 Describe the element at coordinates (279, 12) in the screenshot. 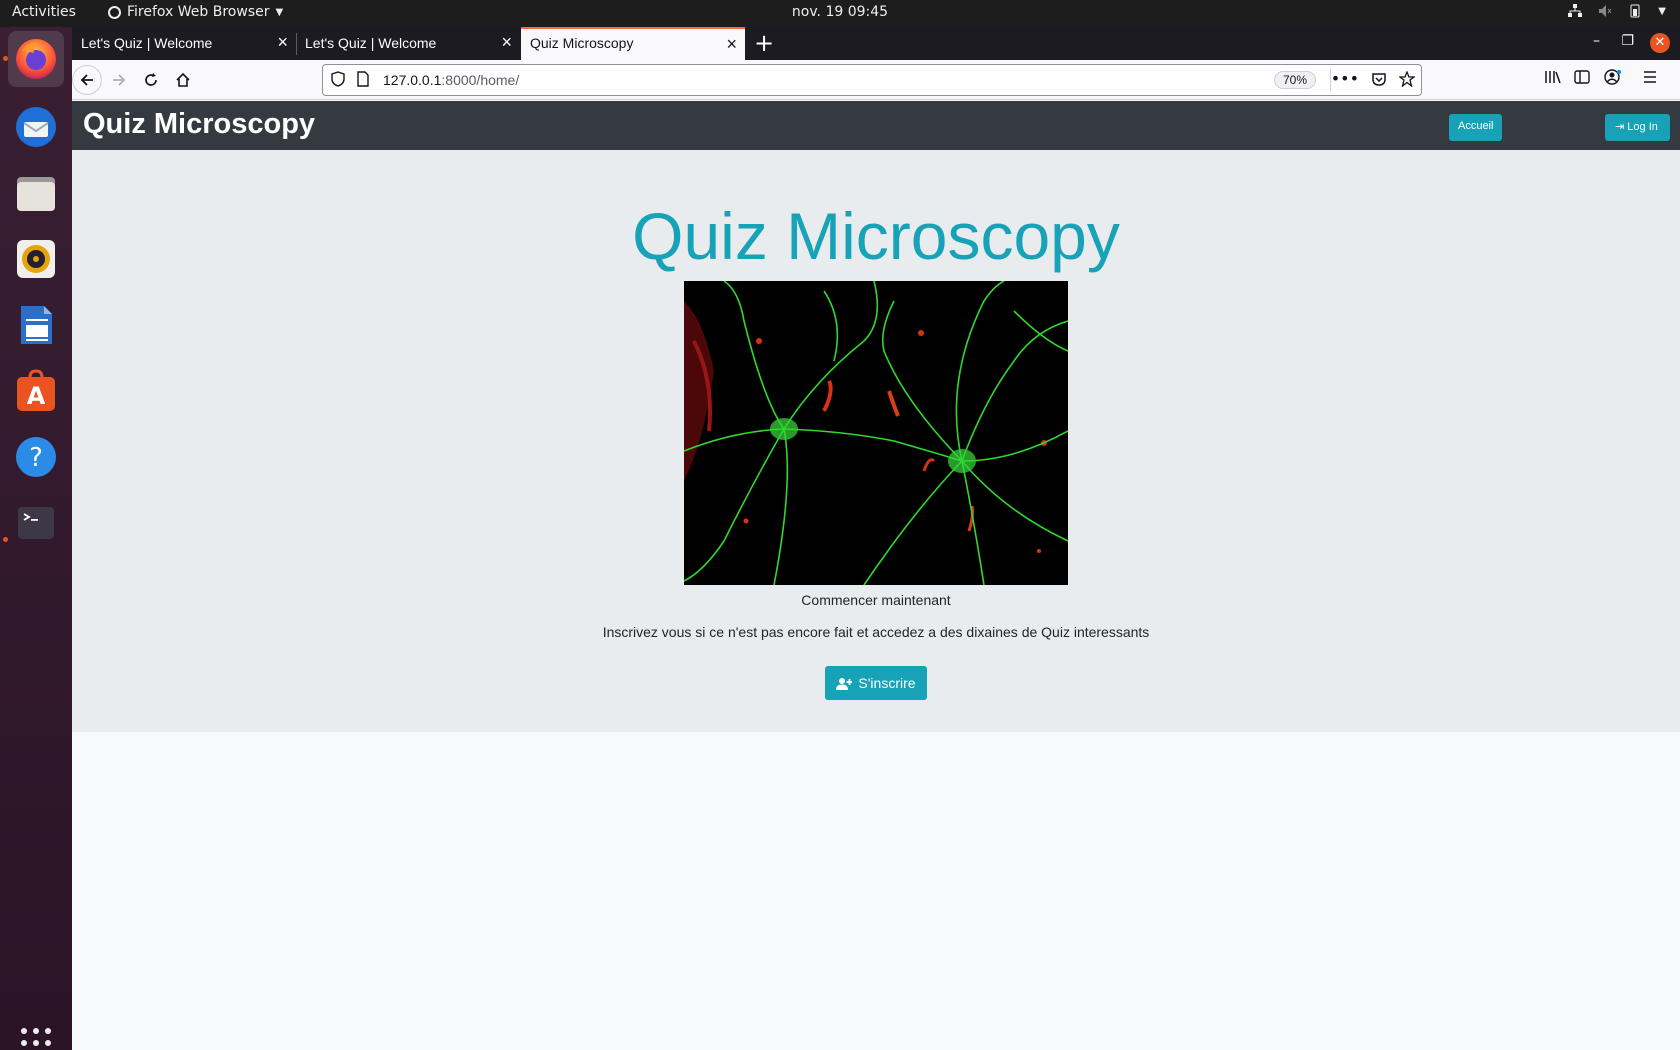

I see `caret-down-icon: ▼` at that location.